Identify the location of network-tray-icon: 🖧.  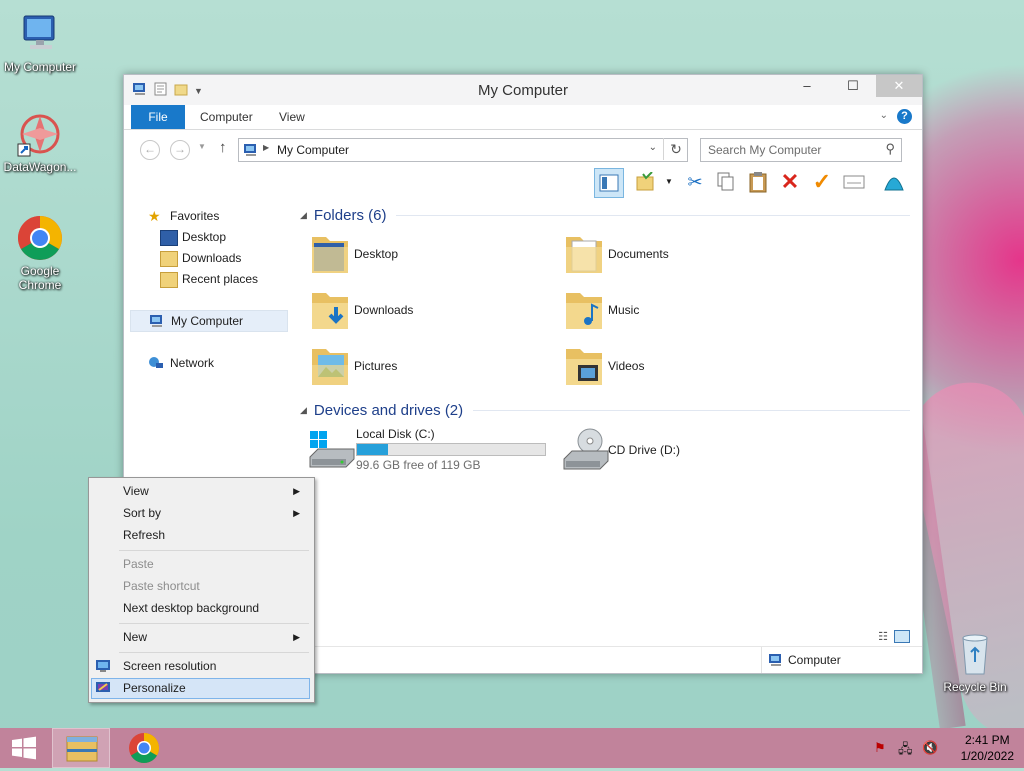
(905, 751).